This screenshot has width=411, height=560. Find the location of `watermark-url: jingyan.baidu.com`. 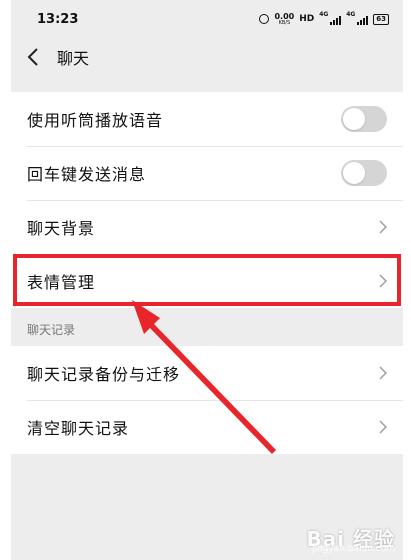

watermark-url: jingyan.baidu.com is located at coordinates (353, 549).